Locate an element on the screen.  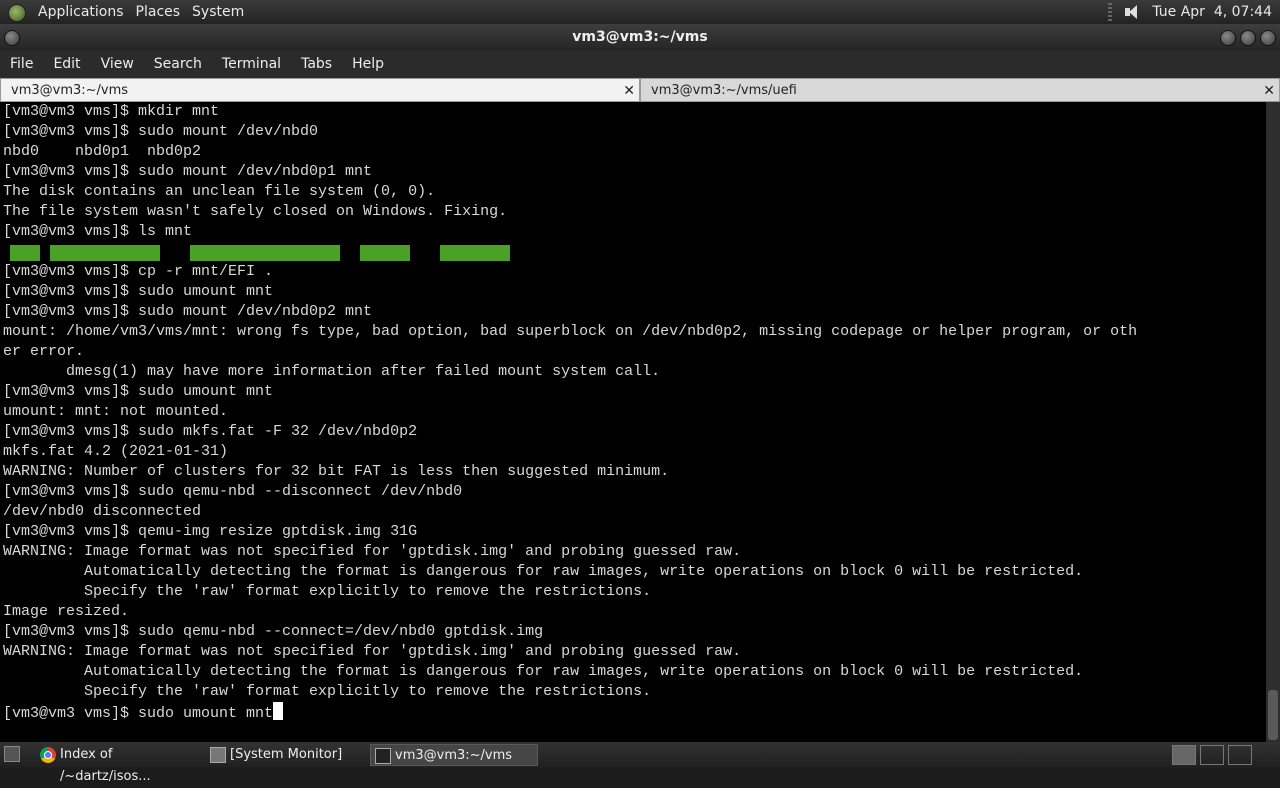
window-titlebar: vm3@vm3:~/vms is located at coordinates (640, 37).